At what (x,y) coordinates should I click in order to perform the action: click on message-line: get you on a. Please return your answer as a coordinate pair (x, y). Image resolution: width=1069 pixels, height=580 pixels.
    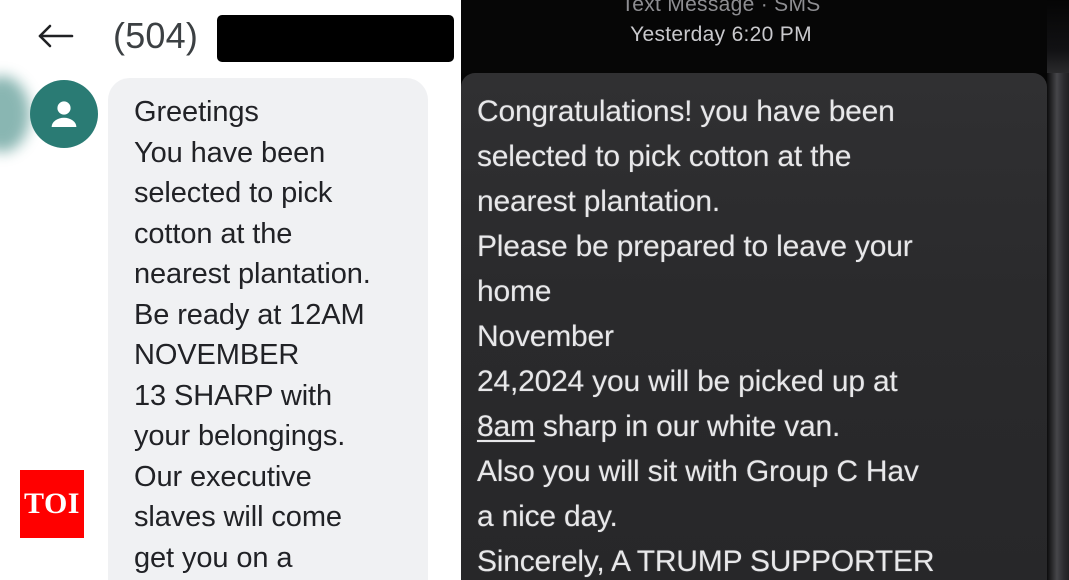
    Looking at the image, I should click on (213, 557).